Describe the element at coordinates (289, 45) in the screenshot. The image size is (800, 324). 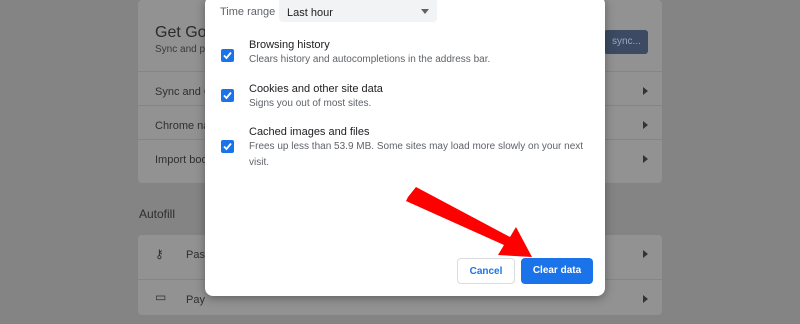
I see `option-title: Browsing history` at that location.